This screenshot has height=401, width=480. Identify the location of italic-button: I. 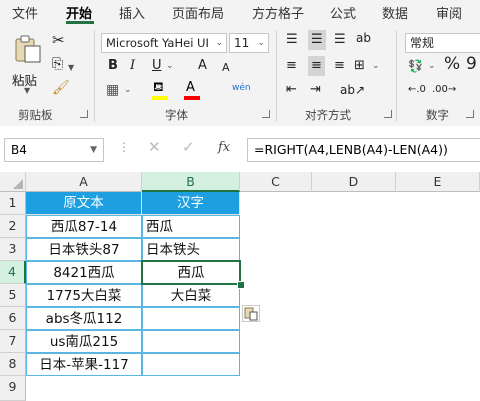
(132, 66).